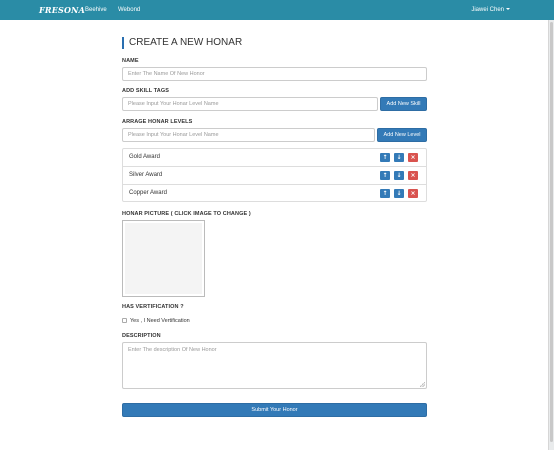 Image resolution: width=554 pixels, height=450 pixels. I want to click on honar-picture-label: HONAR PICTURE ( CLICK IMAGE TO CHANGE ), so click(186, 214).